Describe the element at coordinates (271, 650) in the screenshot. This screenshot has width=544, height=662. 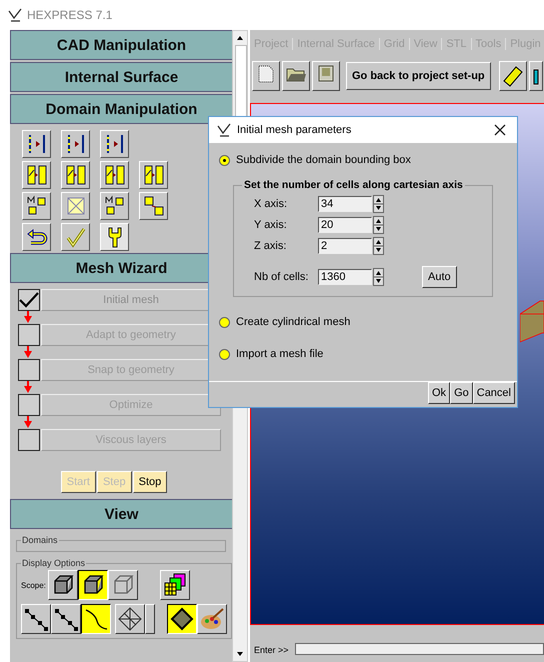
I see `command-label: Enter >>` at that location.